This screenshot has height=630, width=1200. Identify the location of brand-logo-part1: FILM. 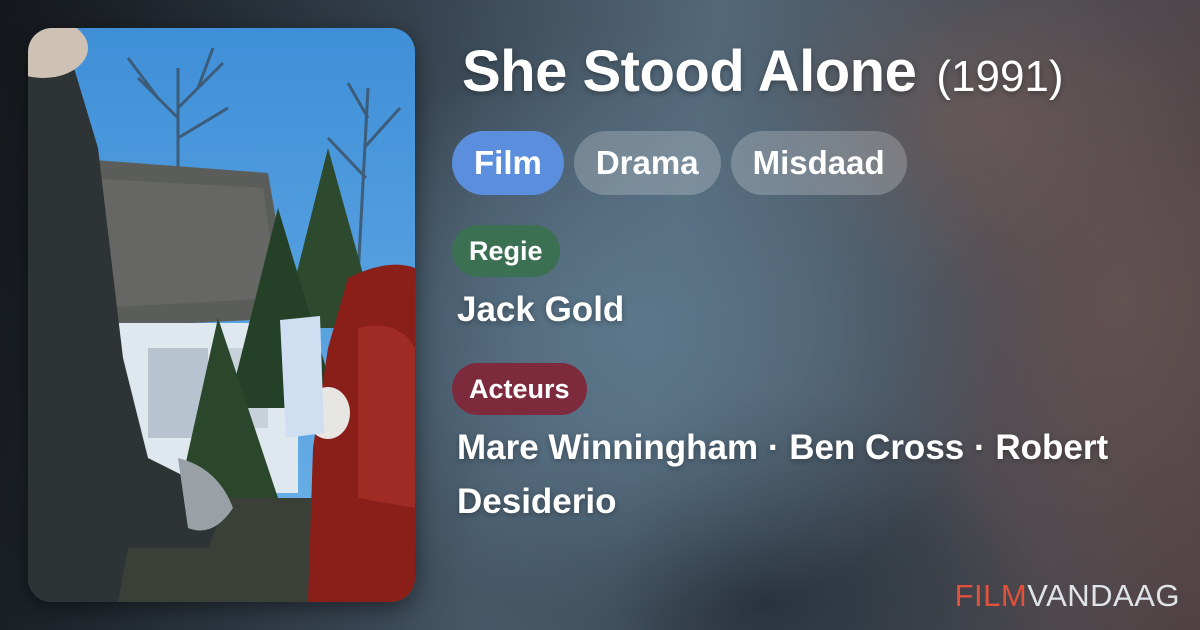
(991, 595).